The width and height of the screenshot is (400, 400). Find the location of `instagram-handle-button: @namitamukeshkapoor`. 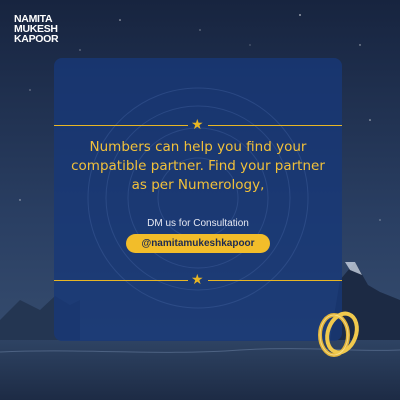

instagram-handle-button: @namitamukeshkapoor is located at coordinates (198, 243).